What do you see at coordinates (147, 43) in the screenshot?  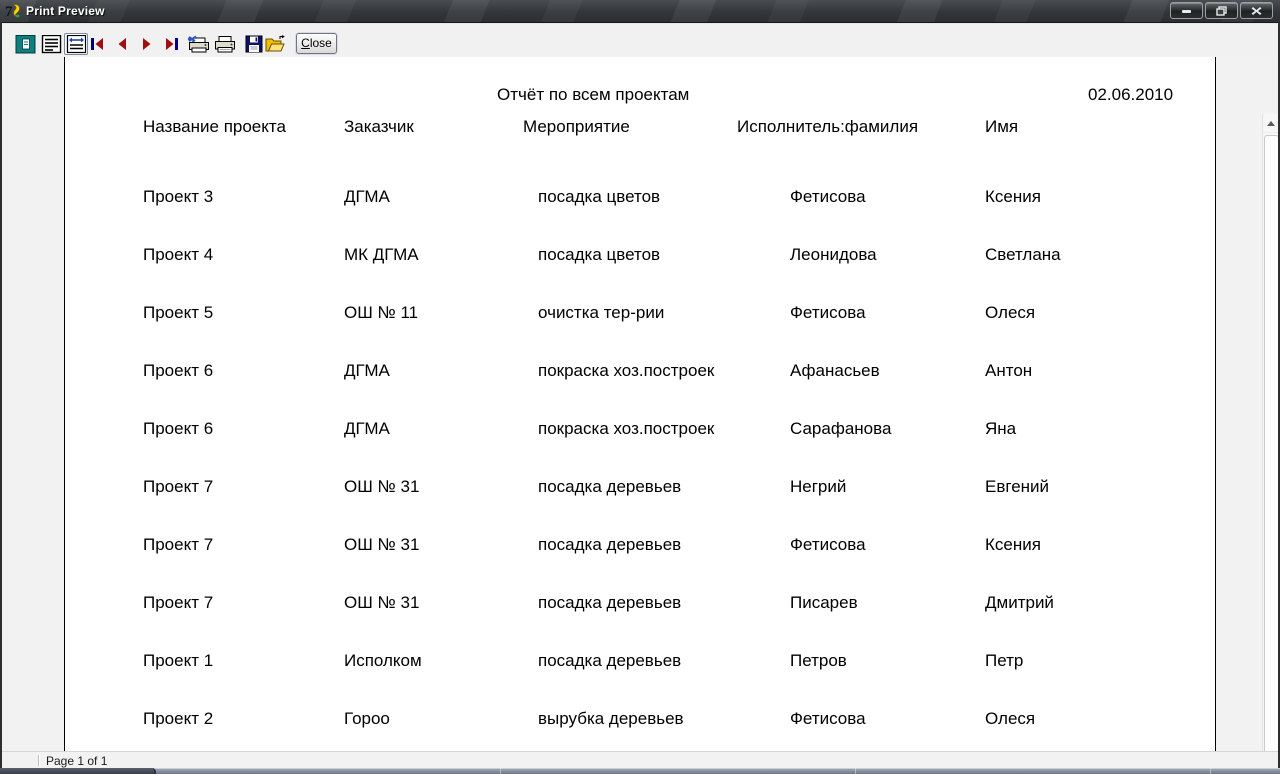 I see `next-page-button` at bounding box center [147, 43].